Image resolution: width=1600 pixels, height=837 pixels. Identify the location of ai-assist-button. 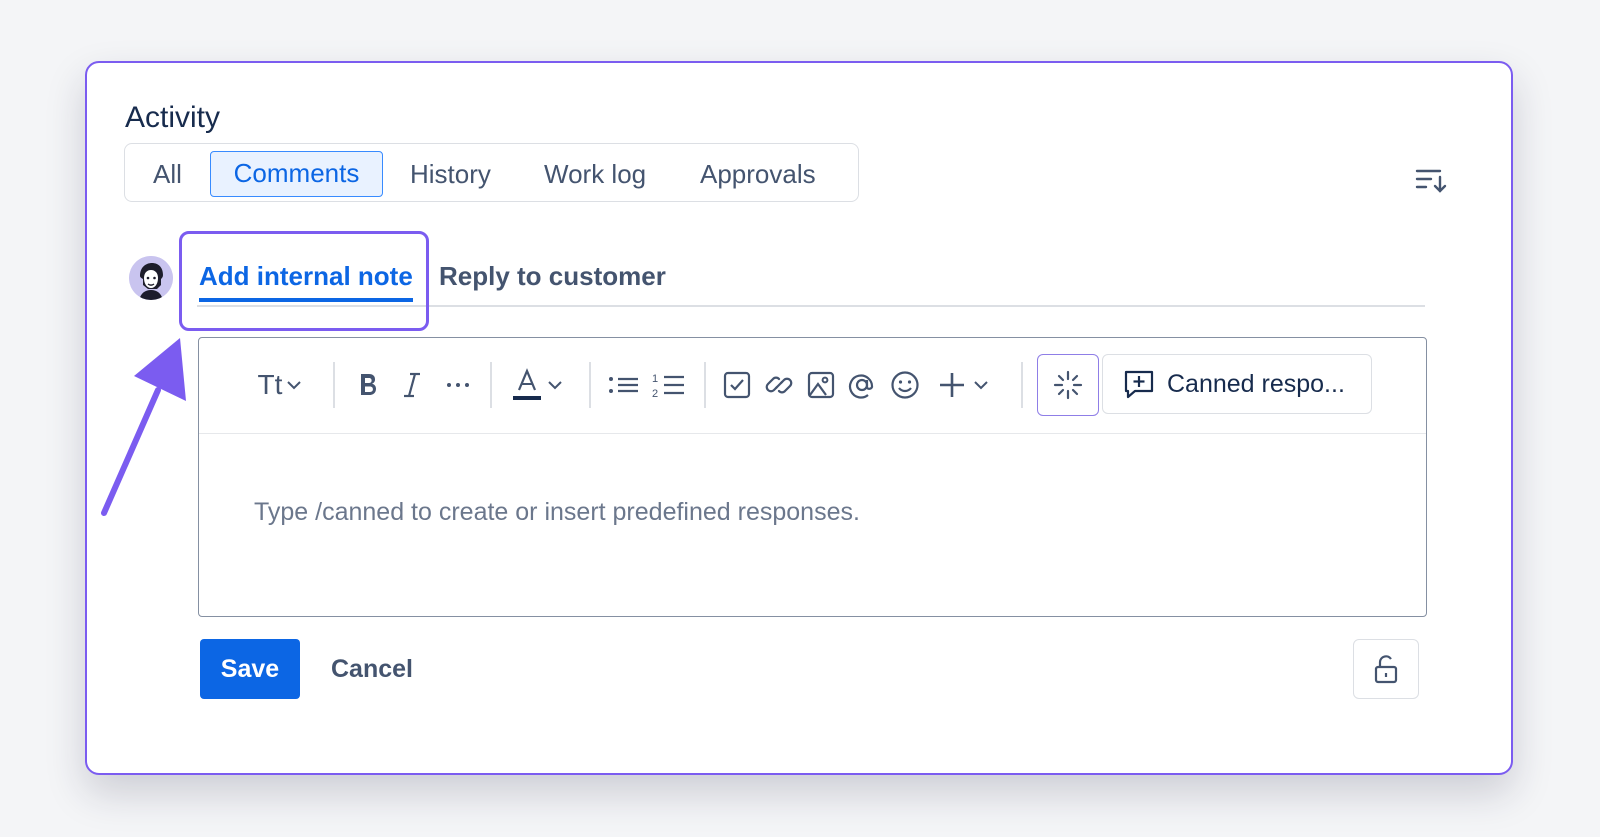
(1068, 385).